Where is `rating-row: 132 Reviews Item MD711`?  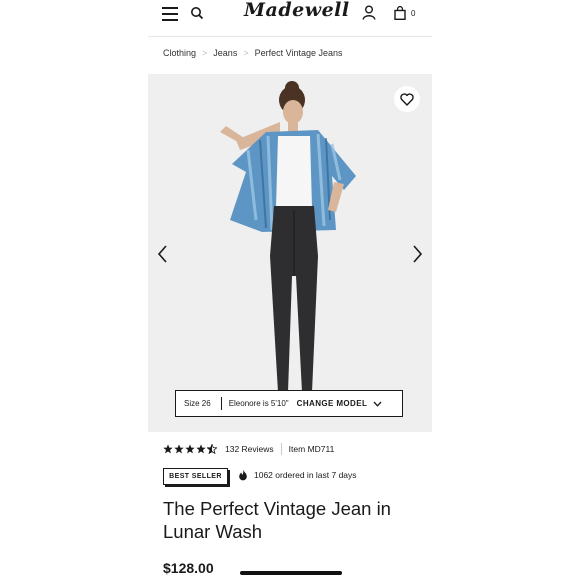
rating-row: 132 Reviews Item MD711 is located at coordinates (248, 449).